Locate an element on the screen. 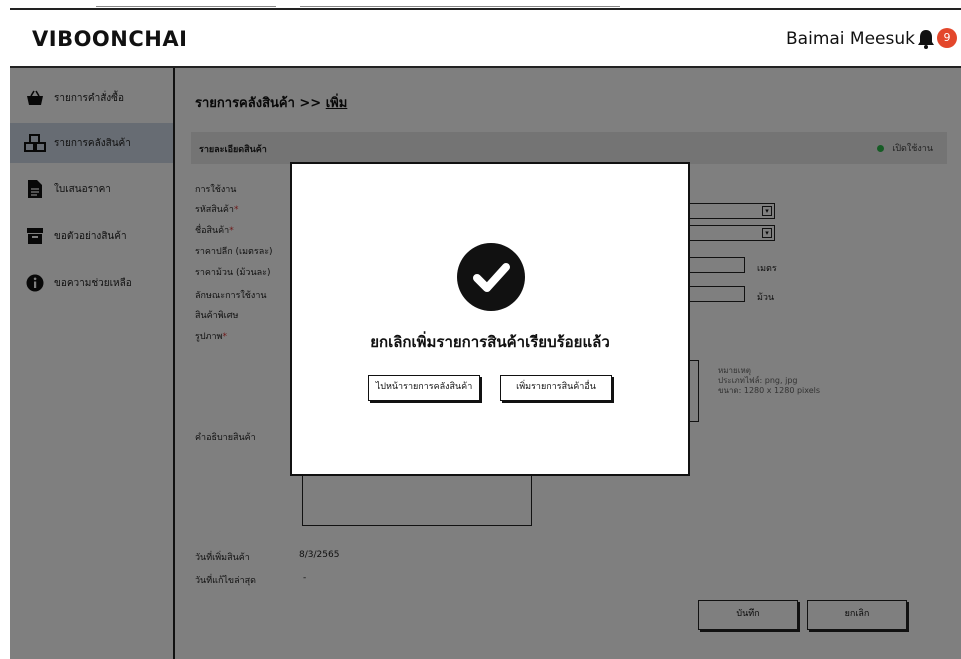  go-inventory-button: ไปหน้ารายการคลังสินค้า is located at coordinates (424, 388).